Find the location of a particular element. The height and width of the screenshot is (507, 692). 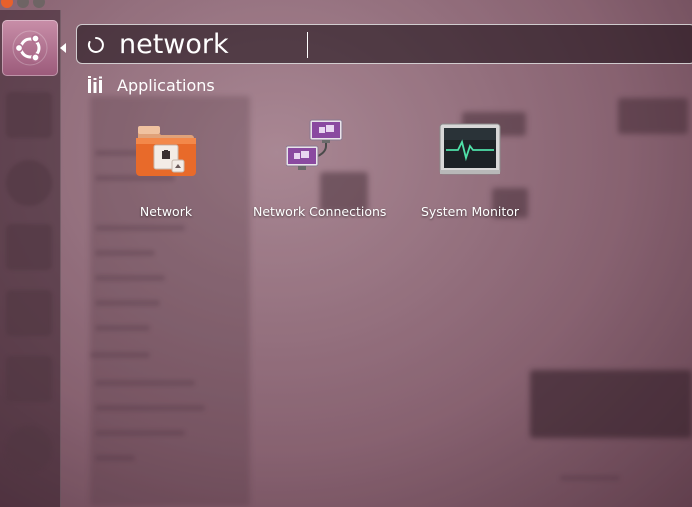

search-input is located at coordinates (369, 45).